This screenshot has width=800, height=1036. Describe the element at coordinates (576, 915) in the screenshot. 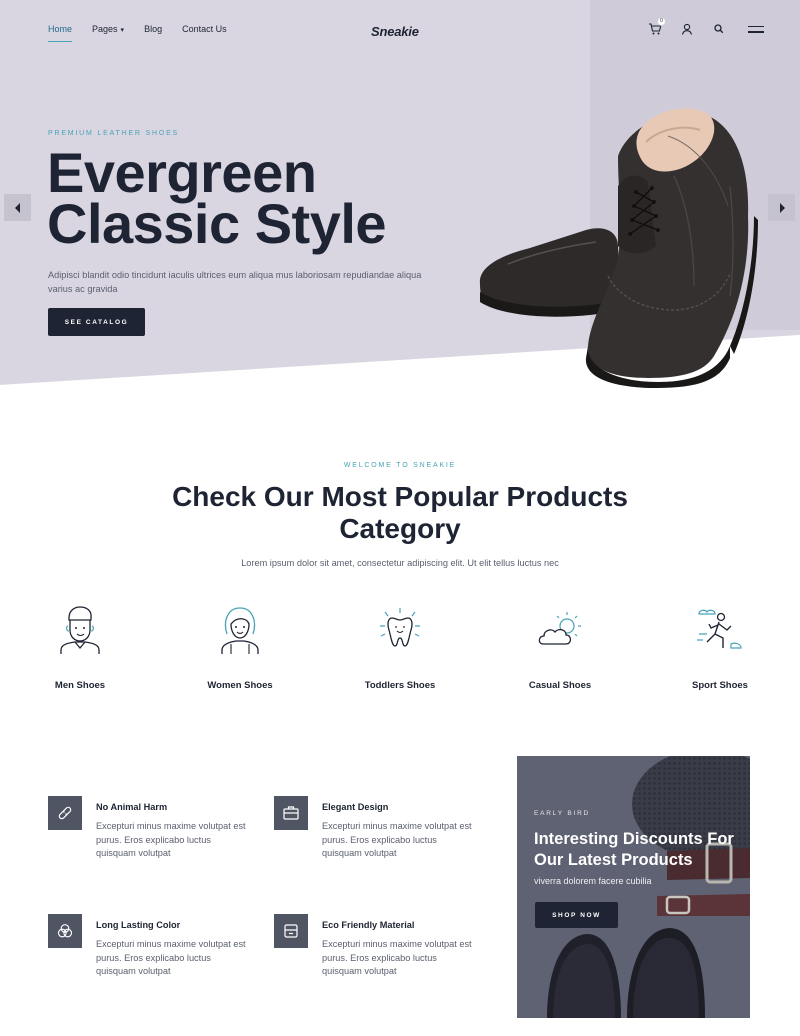

I see `shop-now-button: SHOP NOW` at that location.